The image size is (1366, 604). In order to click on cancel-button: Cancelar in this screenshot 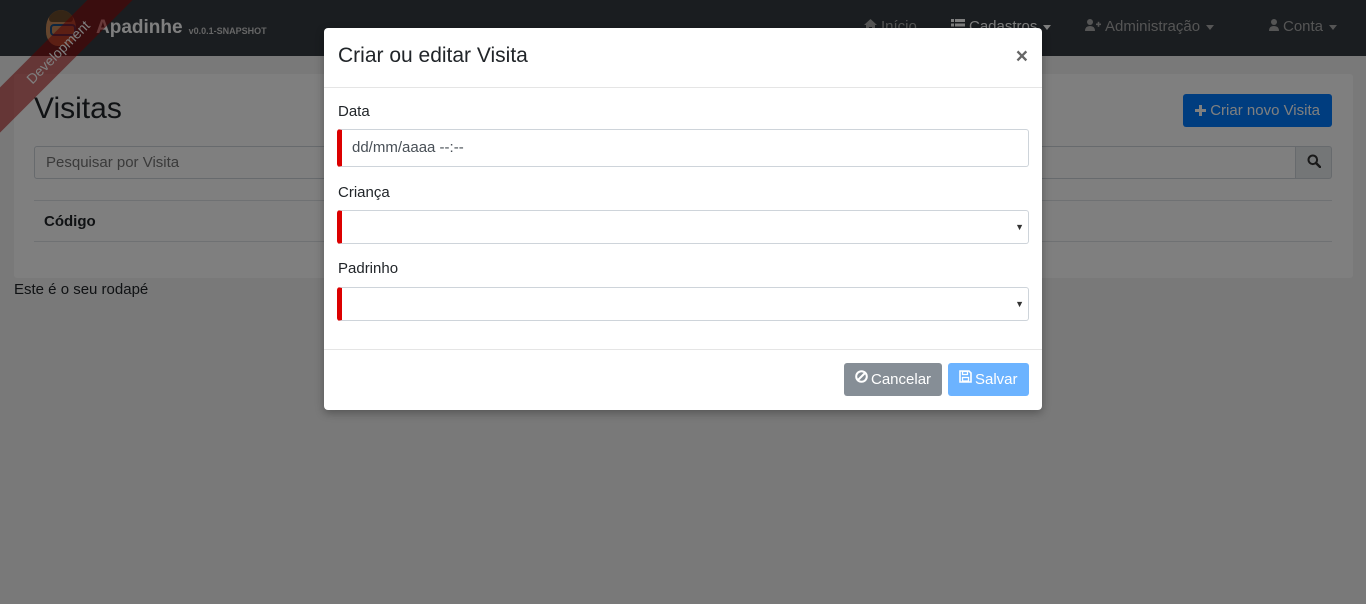, I will do `click(893, 379)`.